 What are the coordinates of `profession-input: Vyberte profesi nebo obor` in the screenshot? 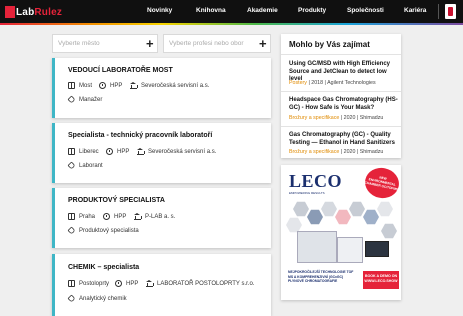 It's located at (206, 43).